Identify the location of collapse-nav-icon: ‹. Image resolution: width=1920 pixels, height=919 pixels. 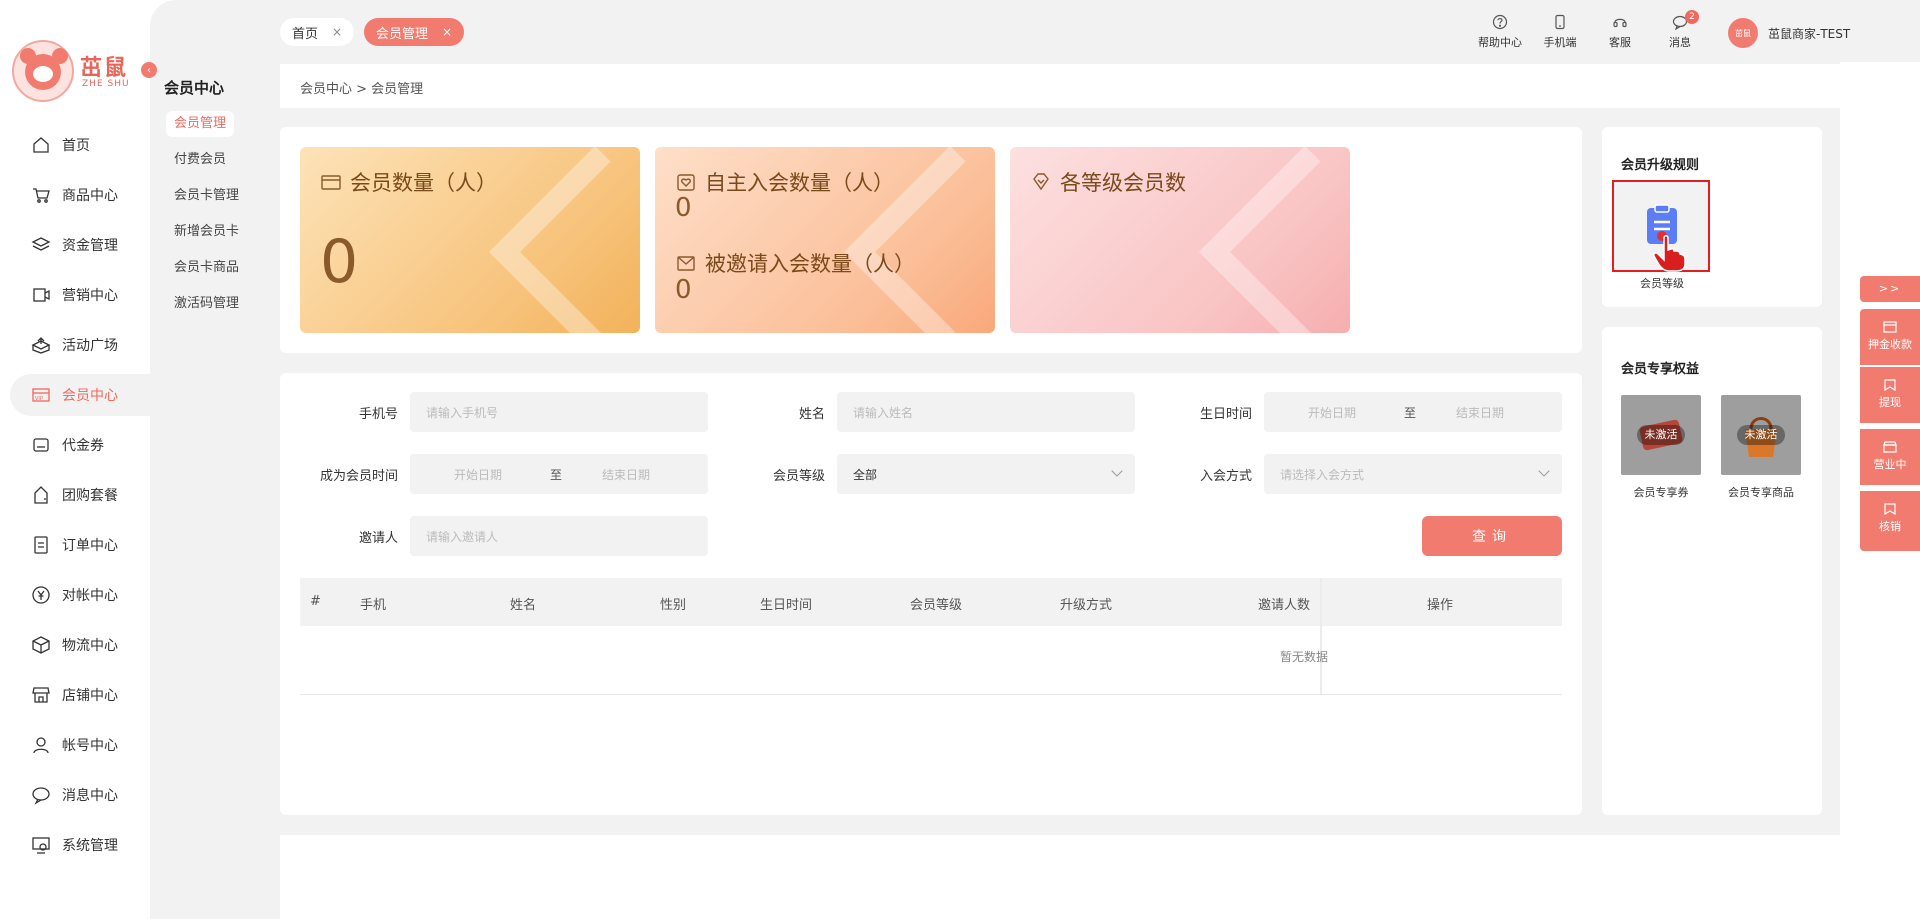
(149, 70).